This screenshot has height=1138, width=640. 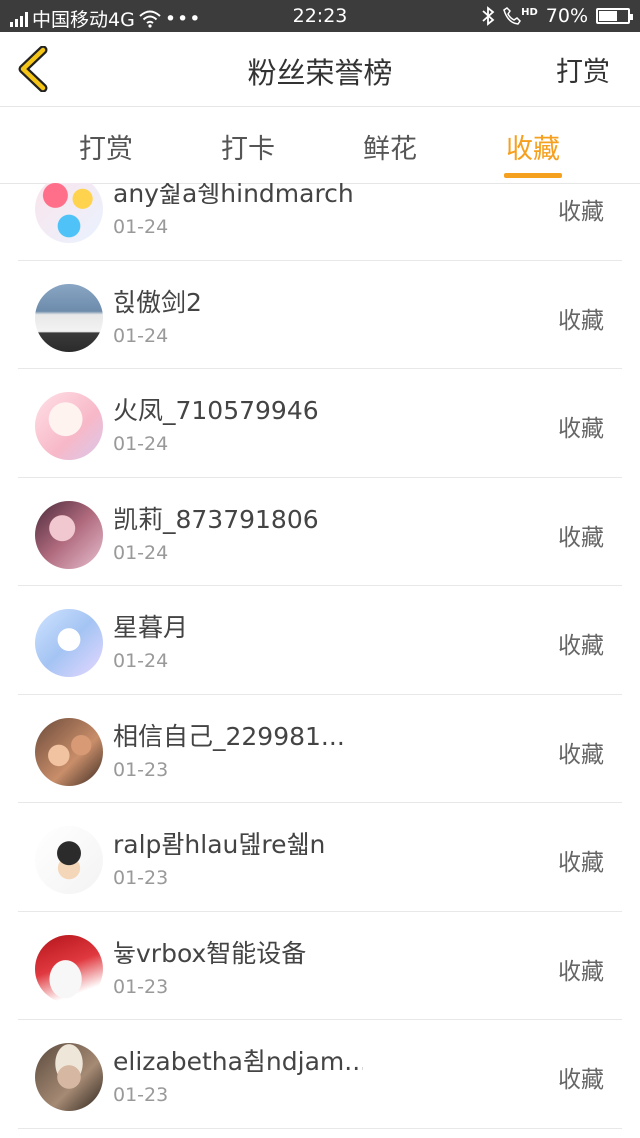 I want to click on list-item: 相信自己_229981... 01-23 收藏, so click(x=320, y=749).